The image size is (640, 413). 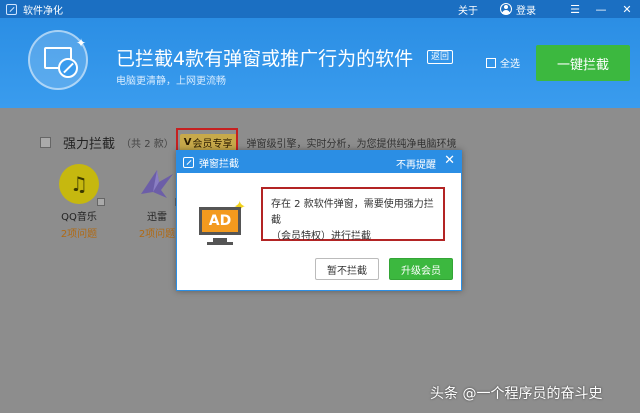 I want to click on section-description: 弹窗级引擎，实时分析，为您提供纯净电脑环境, so click(x=351, y=144).